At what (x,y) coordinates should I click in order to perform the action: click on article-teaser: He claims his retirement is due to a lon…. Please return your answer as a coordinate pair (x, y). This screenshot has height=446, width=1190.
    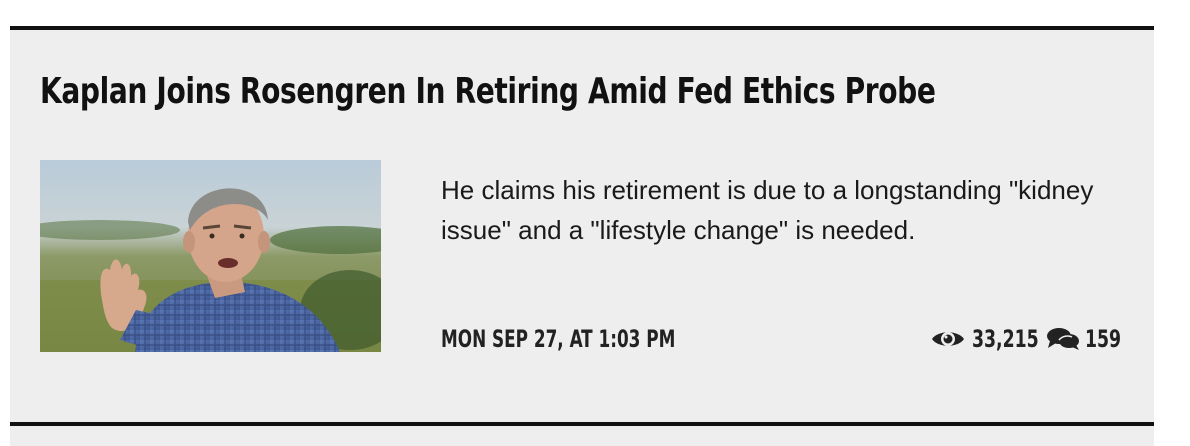
    Looking at the image, I should click on (767, 210).